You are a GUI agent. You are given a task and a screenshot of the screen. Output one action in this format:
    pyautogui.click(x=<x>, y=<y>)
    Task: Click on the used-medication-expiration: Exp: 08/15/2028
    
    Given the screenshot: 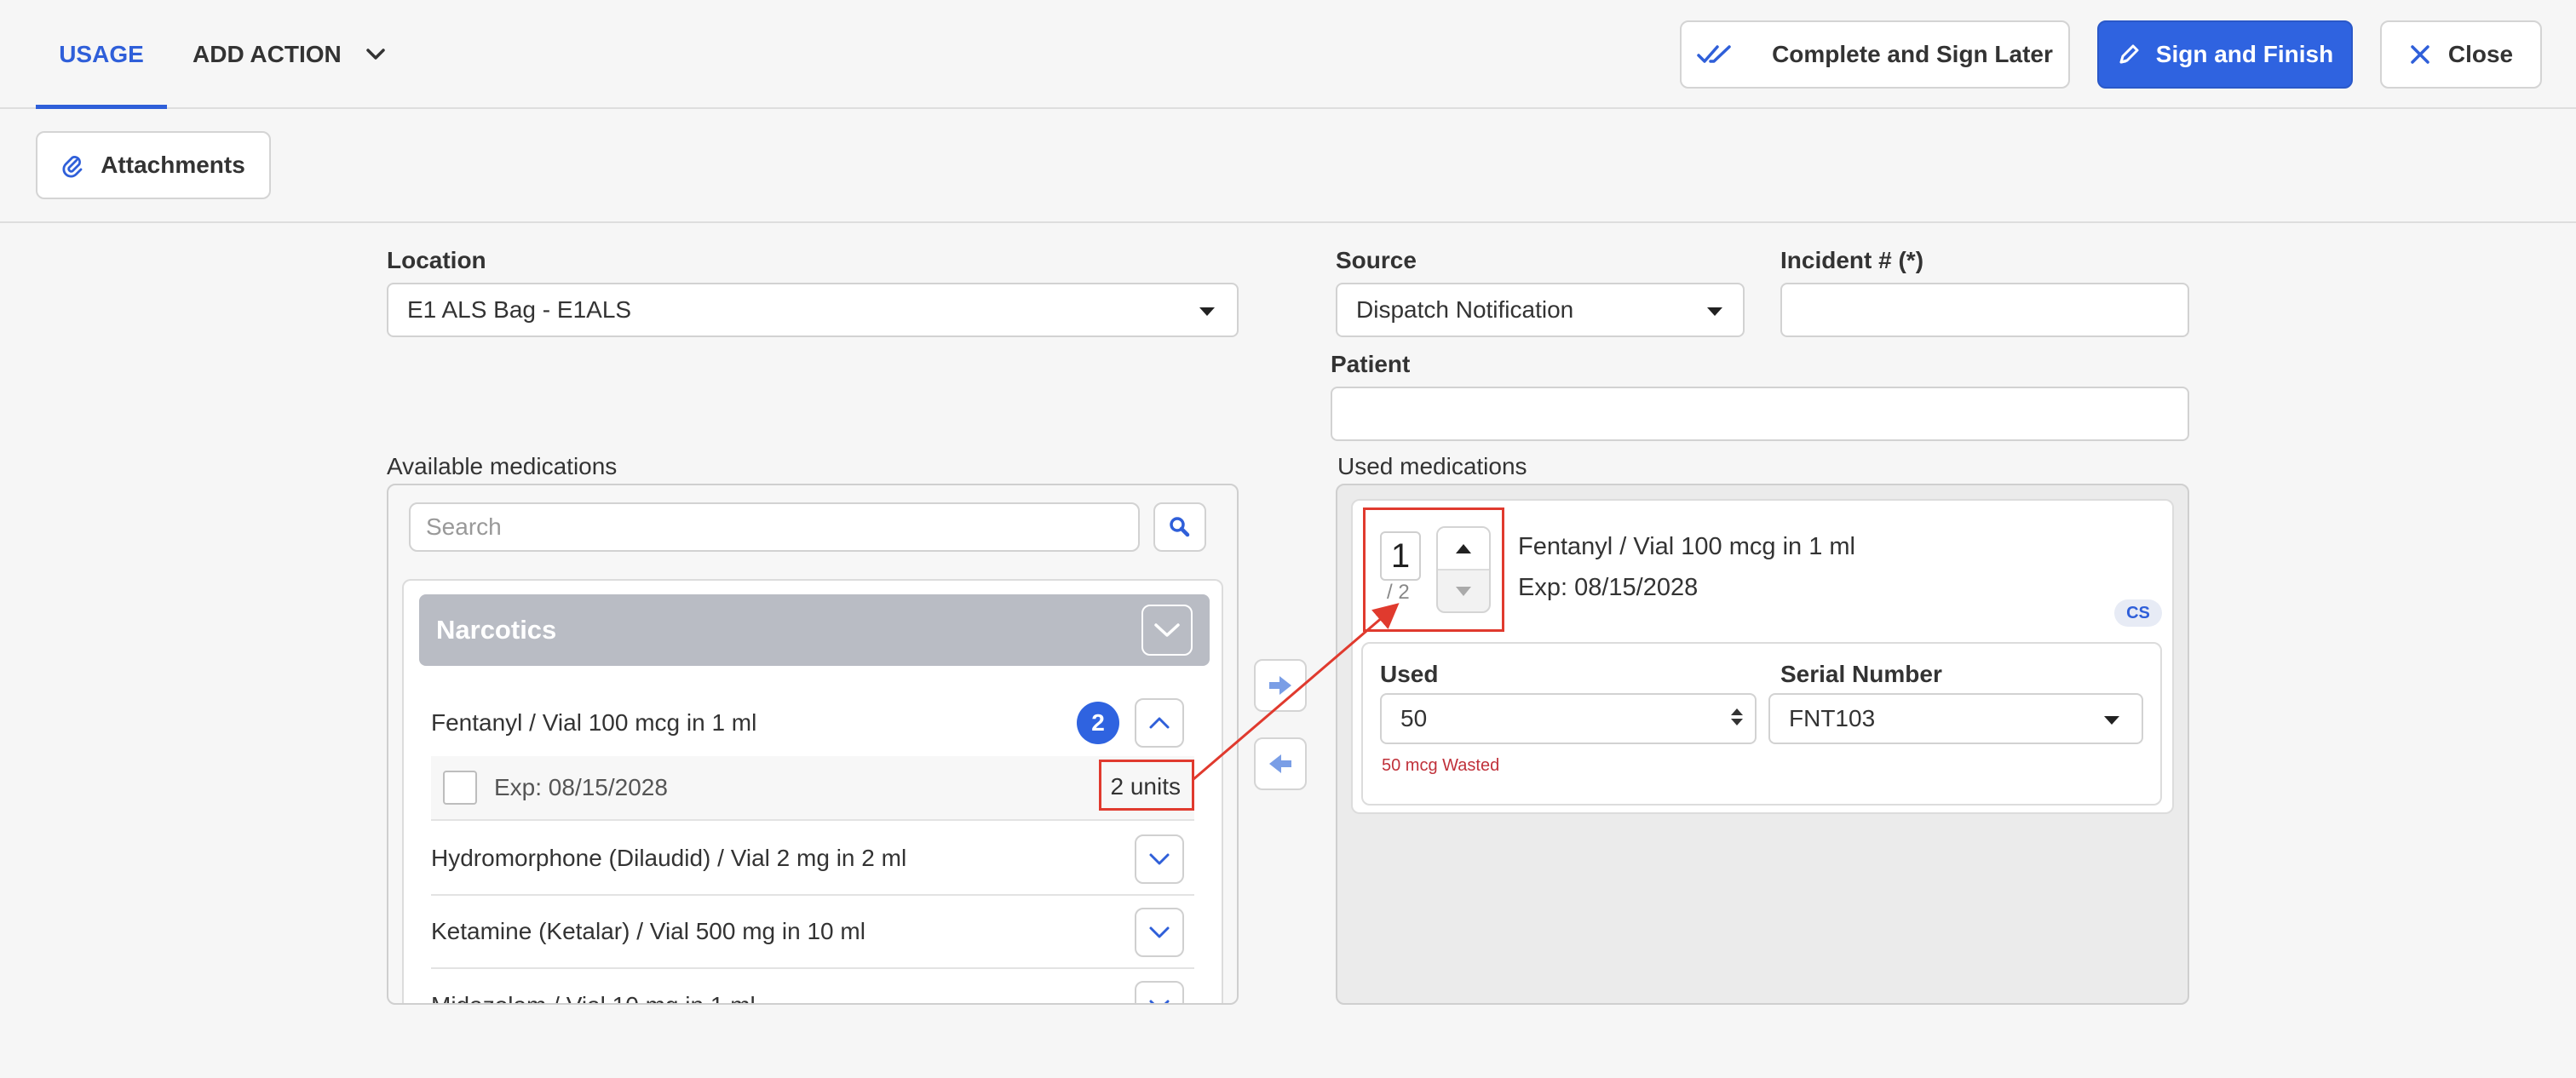 What is the action you would take?
    pyautogui.click(x=1609, y=587)
    